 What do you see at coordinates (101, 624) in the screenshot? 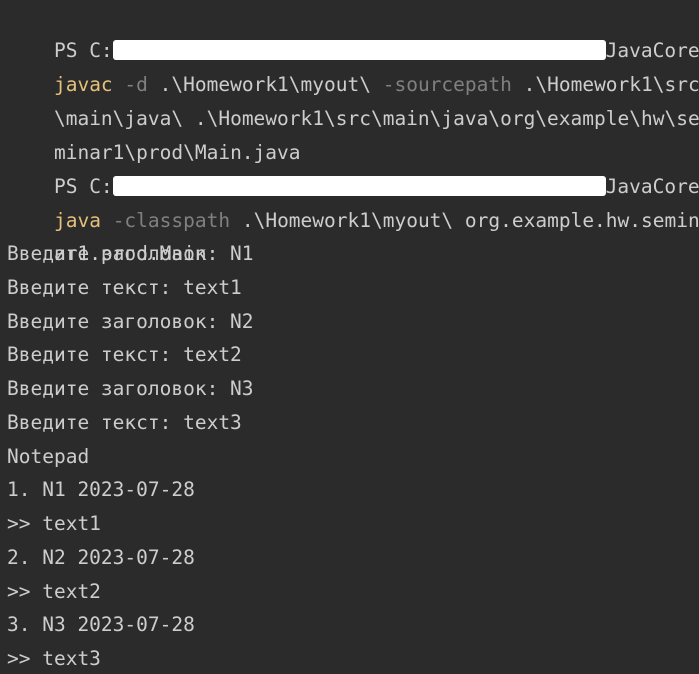
I see `output-line: 3. N3 2023-07-28` at bounding box center [101, 624].